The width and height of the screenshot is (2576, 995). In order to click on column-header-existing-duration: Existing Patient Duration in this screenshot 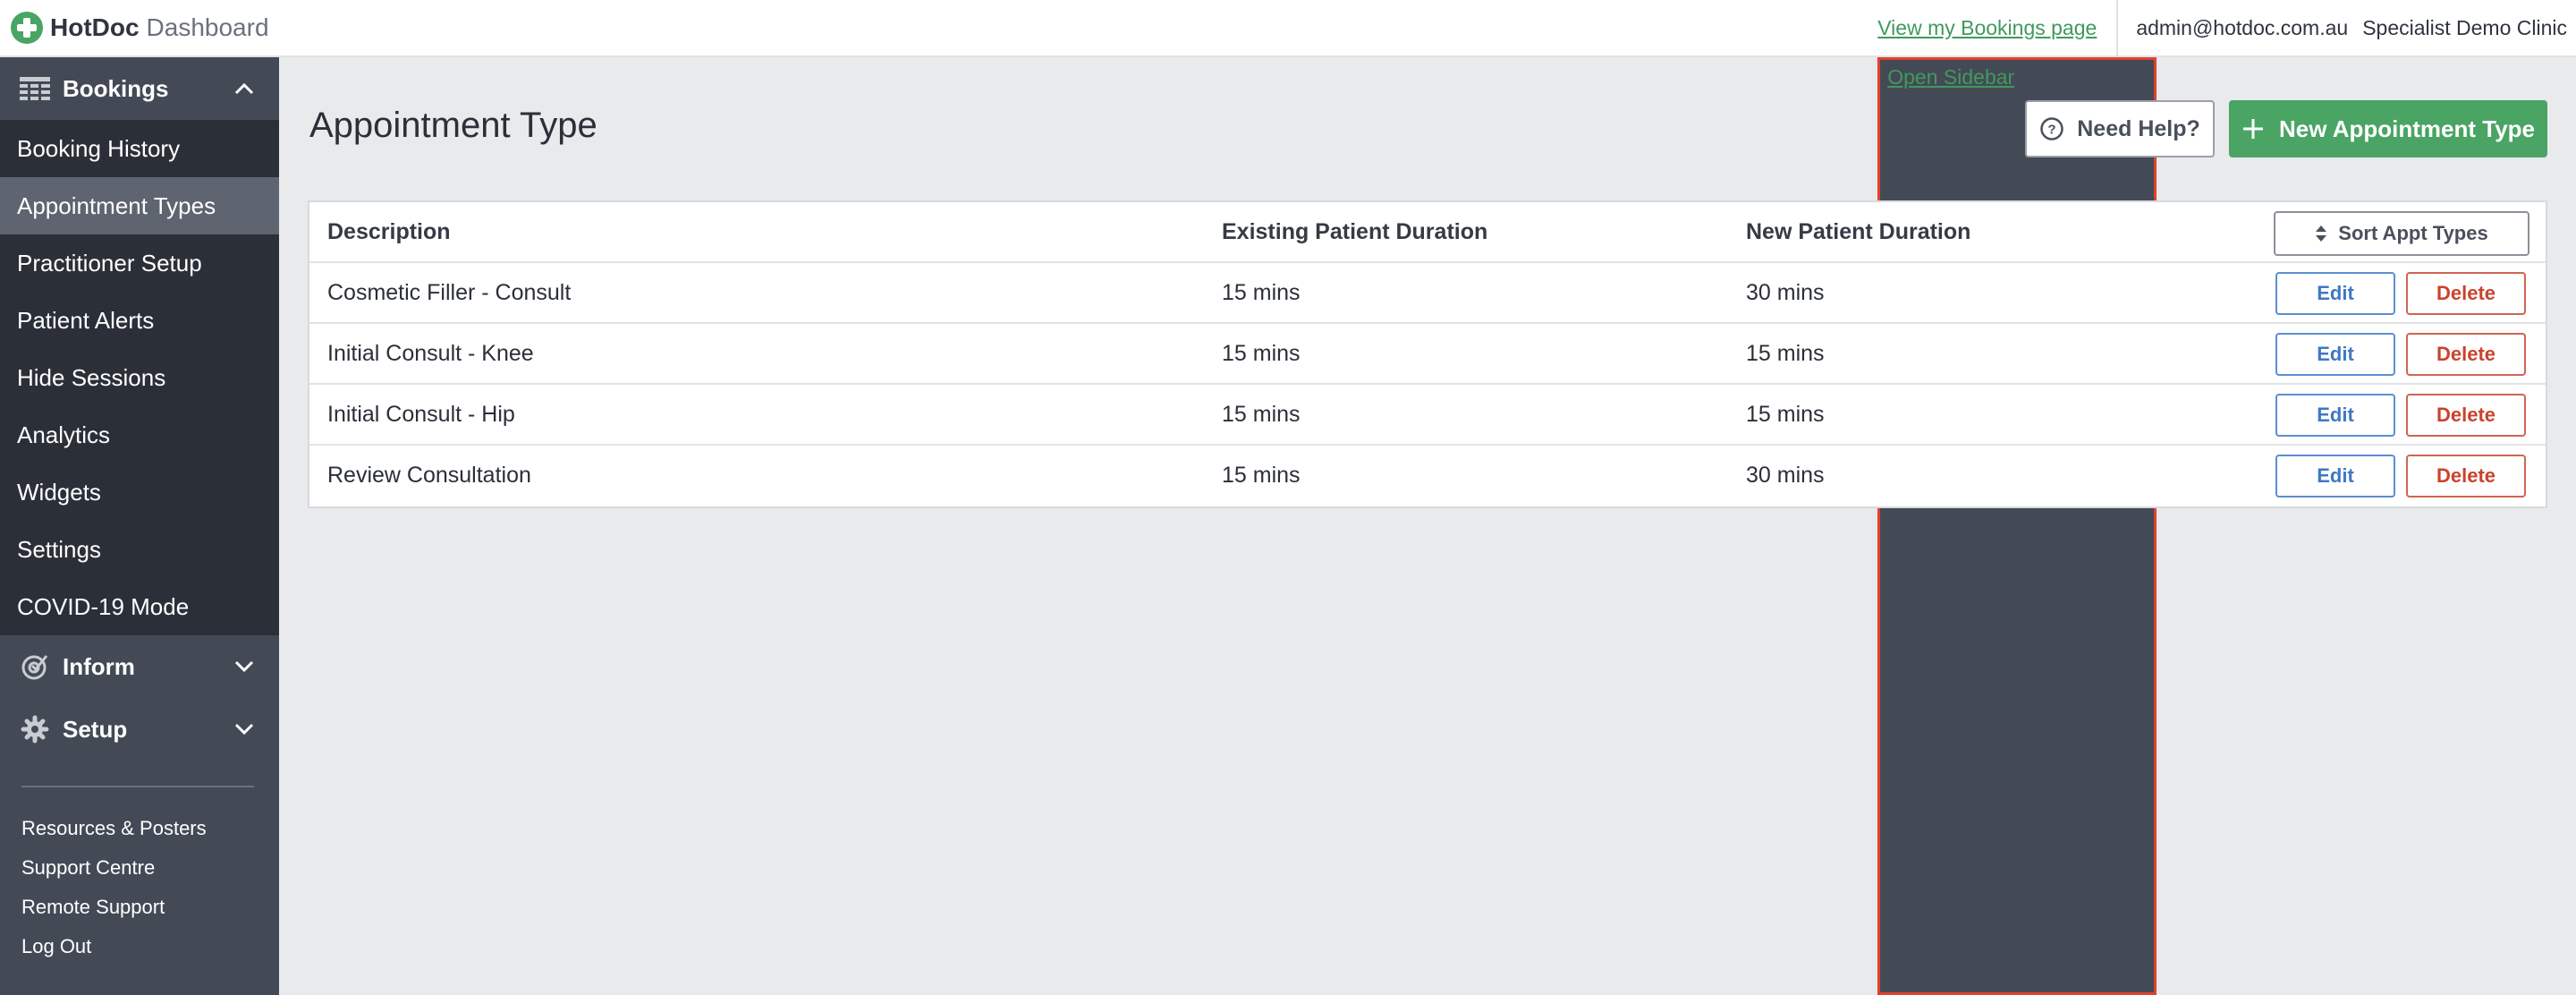, I will do `click(1355, 231)`.